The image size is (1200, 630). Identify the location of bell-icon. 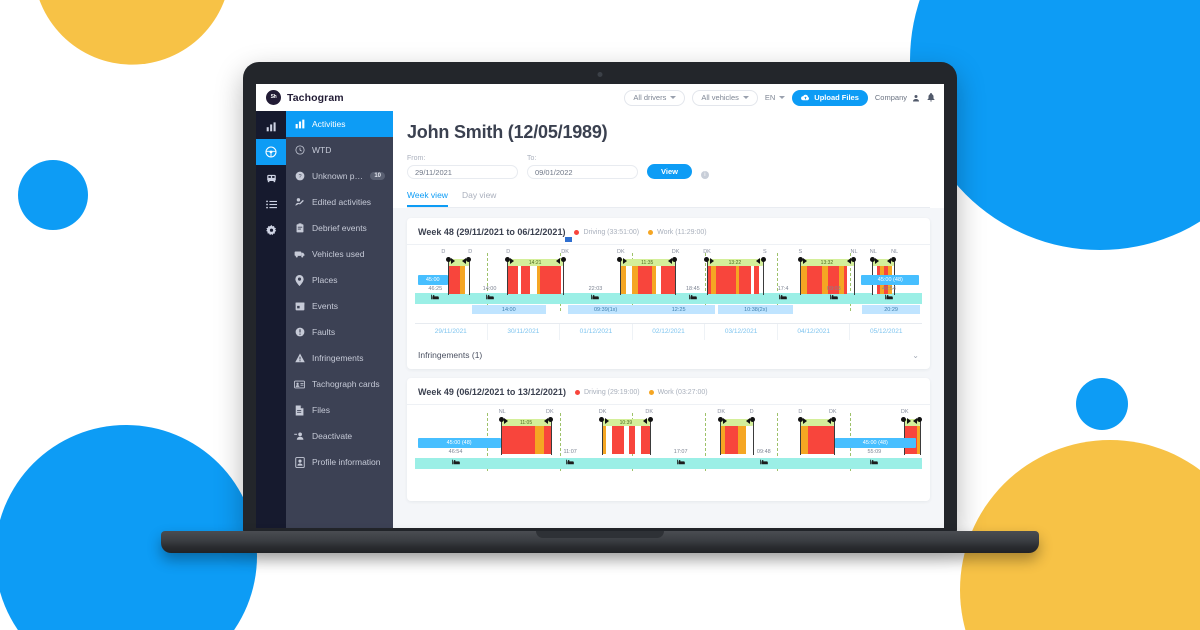
(931, 97).